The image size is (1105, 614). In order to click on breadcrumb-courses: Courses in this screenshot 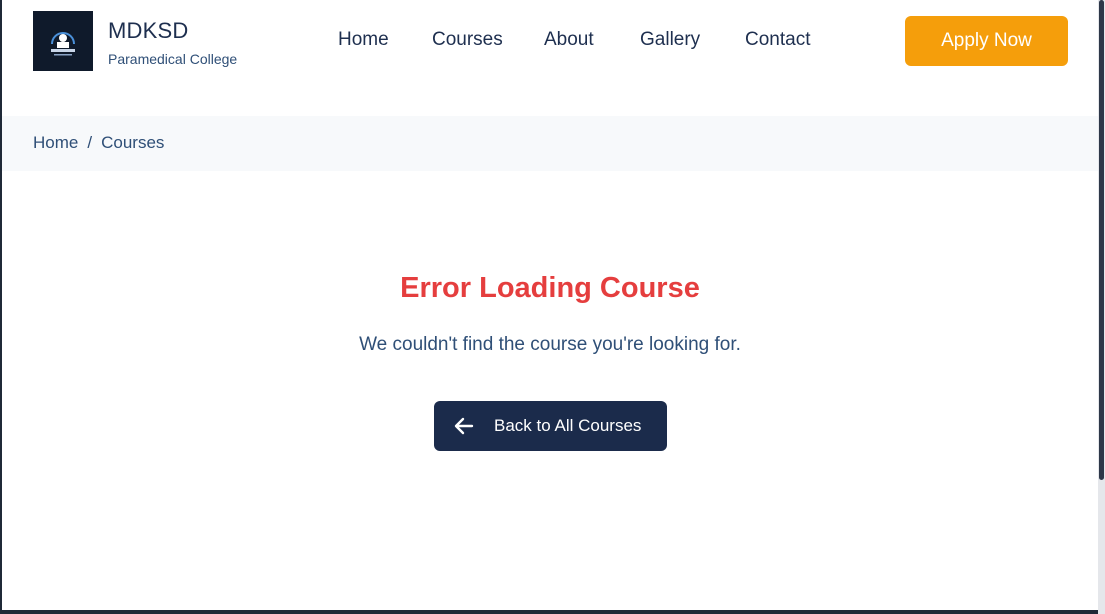, I will do `click(132, 143)`.